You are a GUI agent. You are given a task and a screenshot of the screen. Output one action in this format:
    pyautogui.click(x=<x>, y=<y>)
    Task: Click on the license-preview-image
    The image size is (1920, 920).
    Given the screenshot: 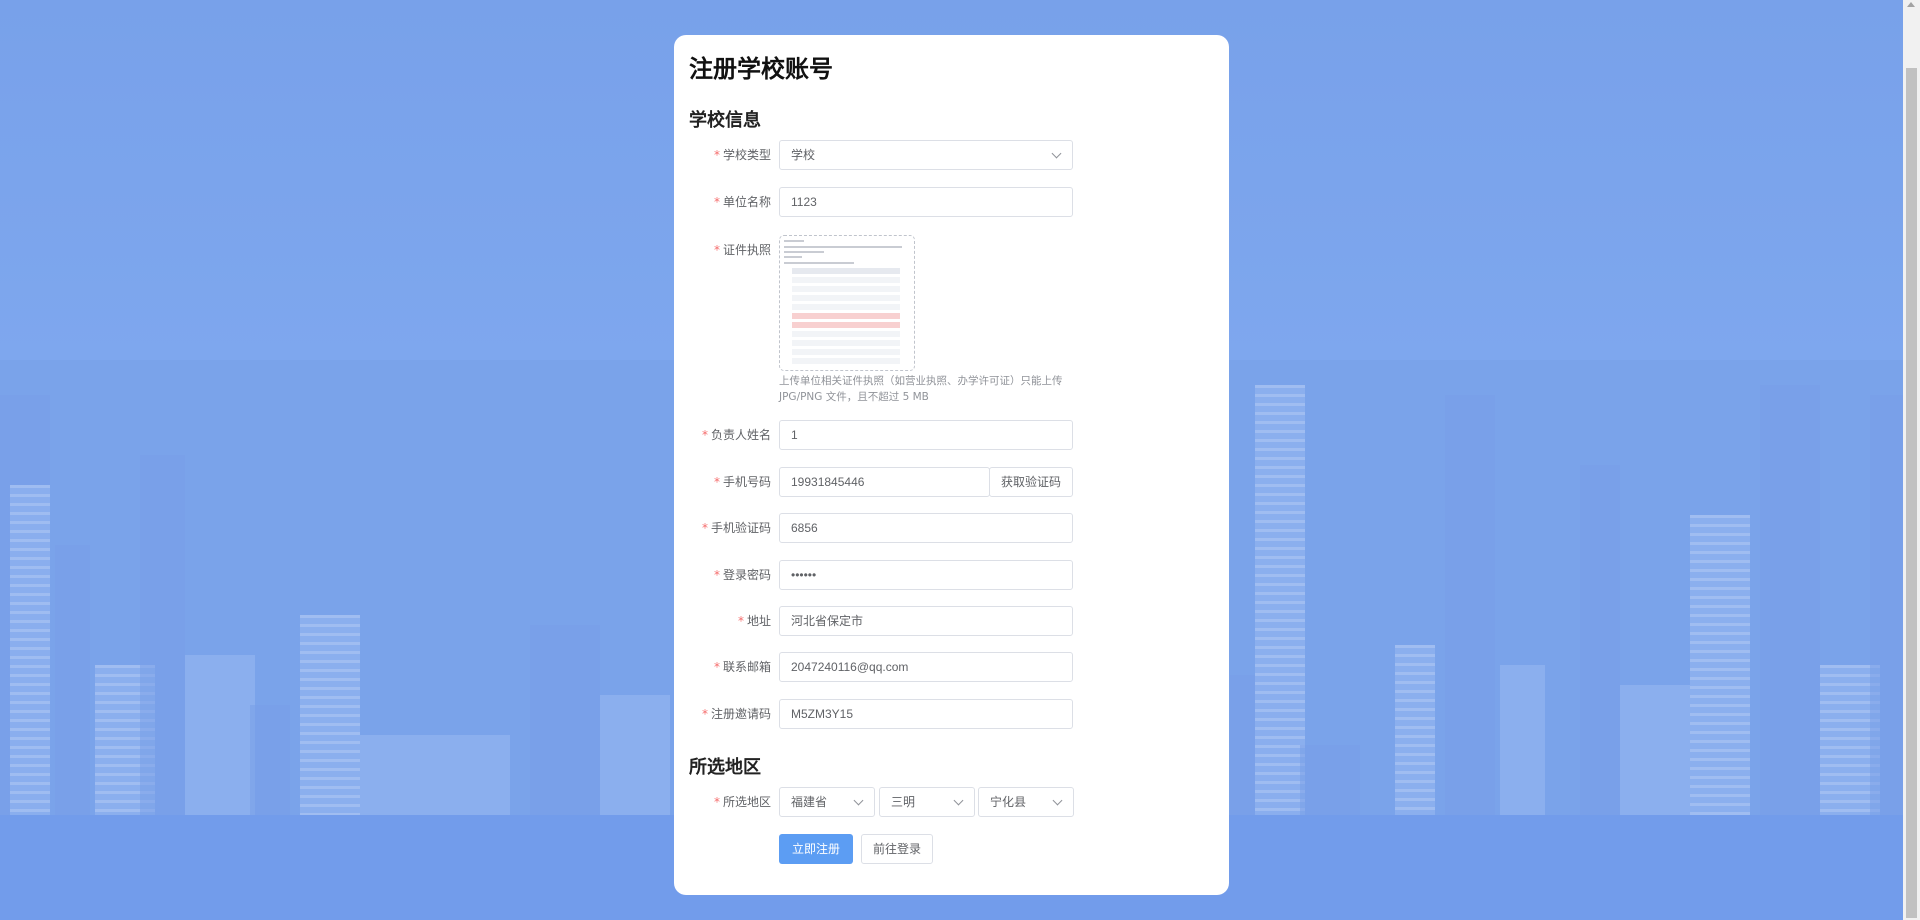 What is the action you would take?
    pyautogui.click(x=847, y=302)
    